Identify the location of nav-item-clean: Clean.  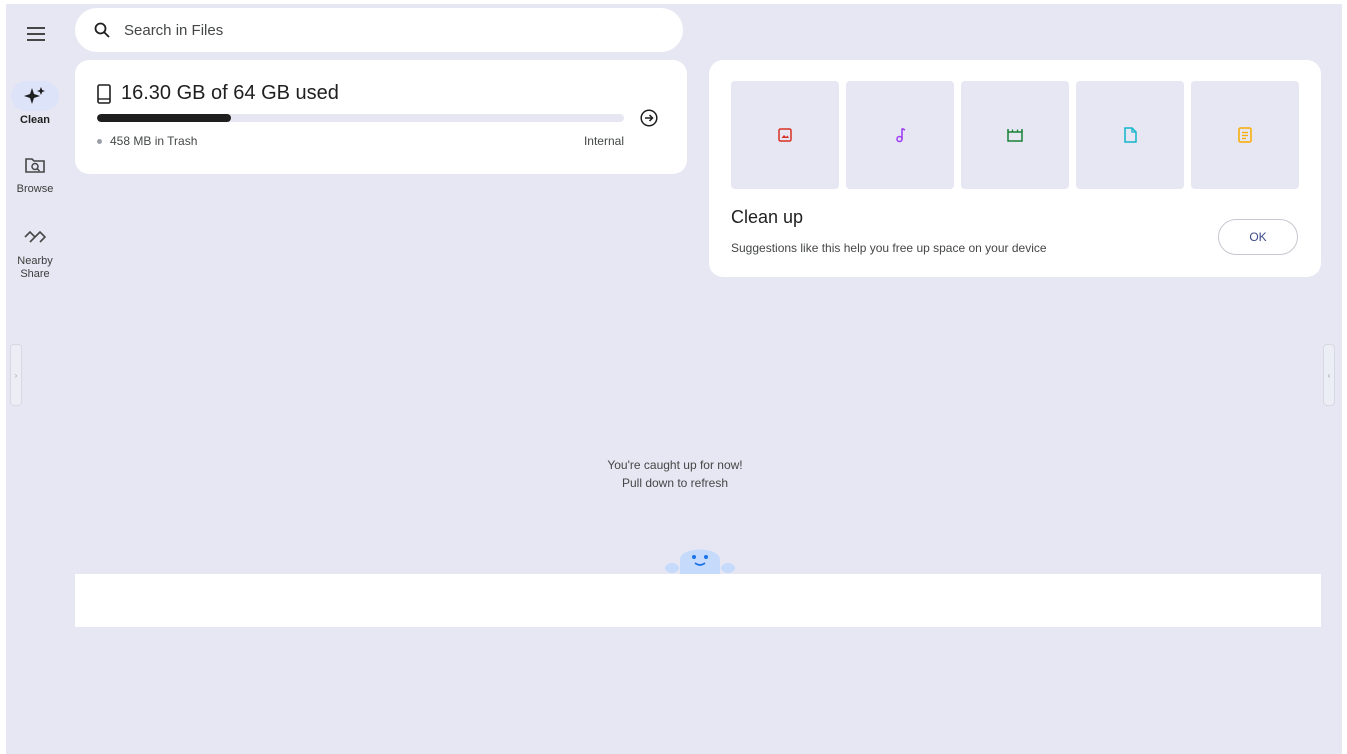
(35, 104).